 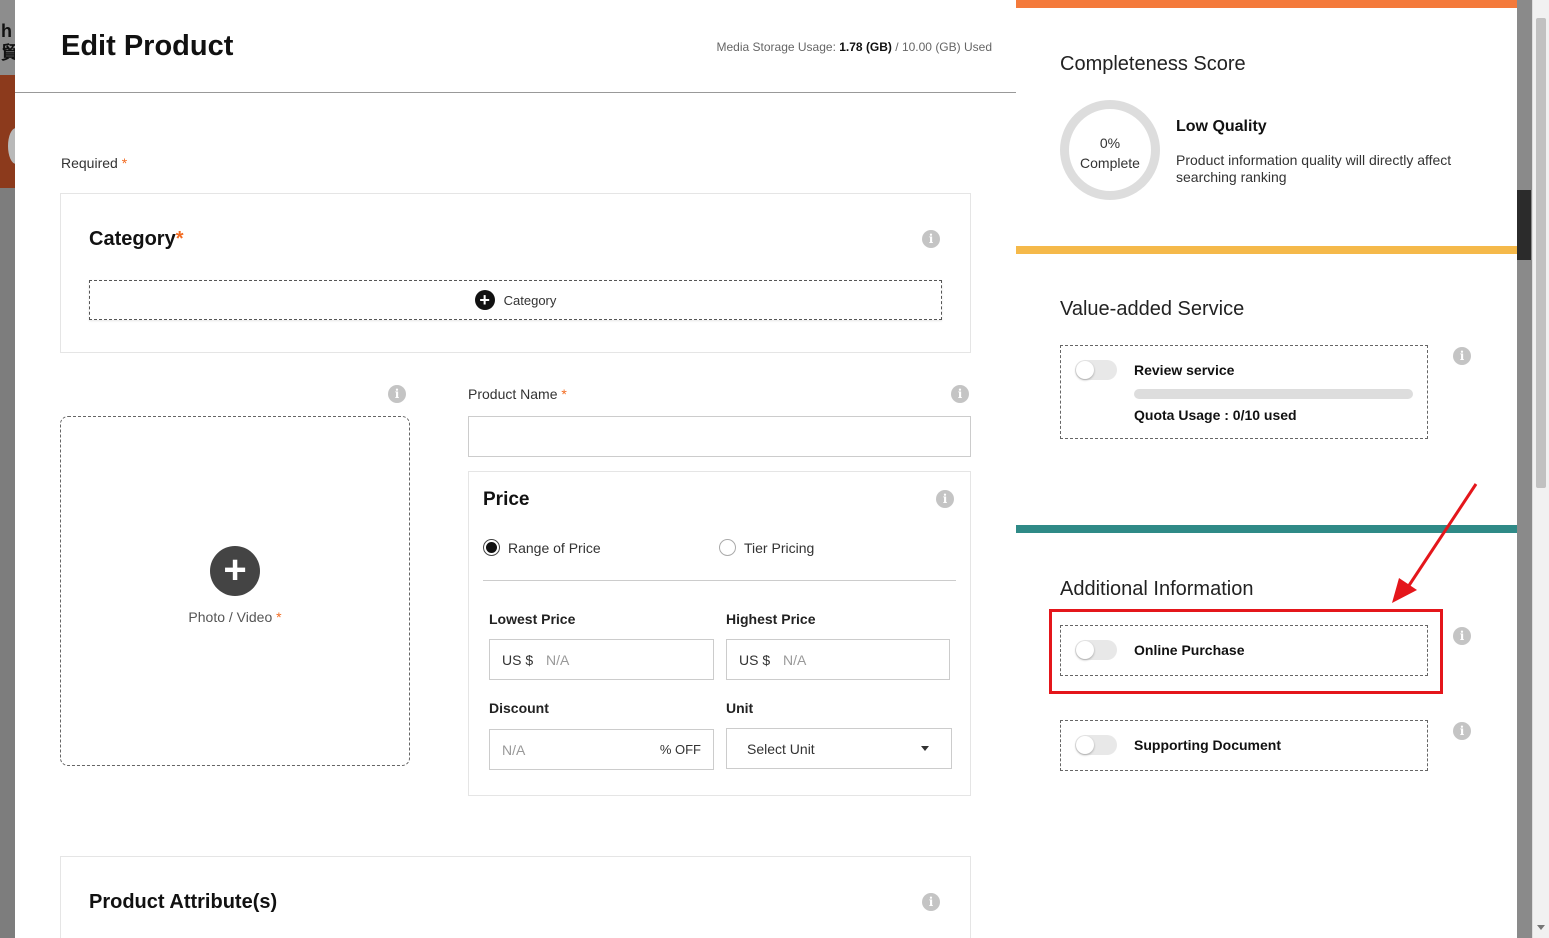 What do you see at coordinates (1541, 253) in the screenshot?
I see `scrollbar-thumb` at bounding box center [1541, 253].